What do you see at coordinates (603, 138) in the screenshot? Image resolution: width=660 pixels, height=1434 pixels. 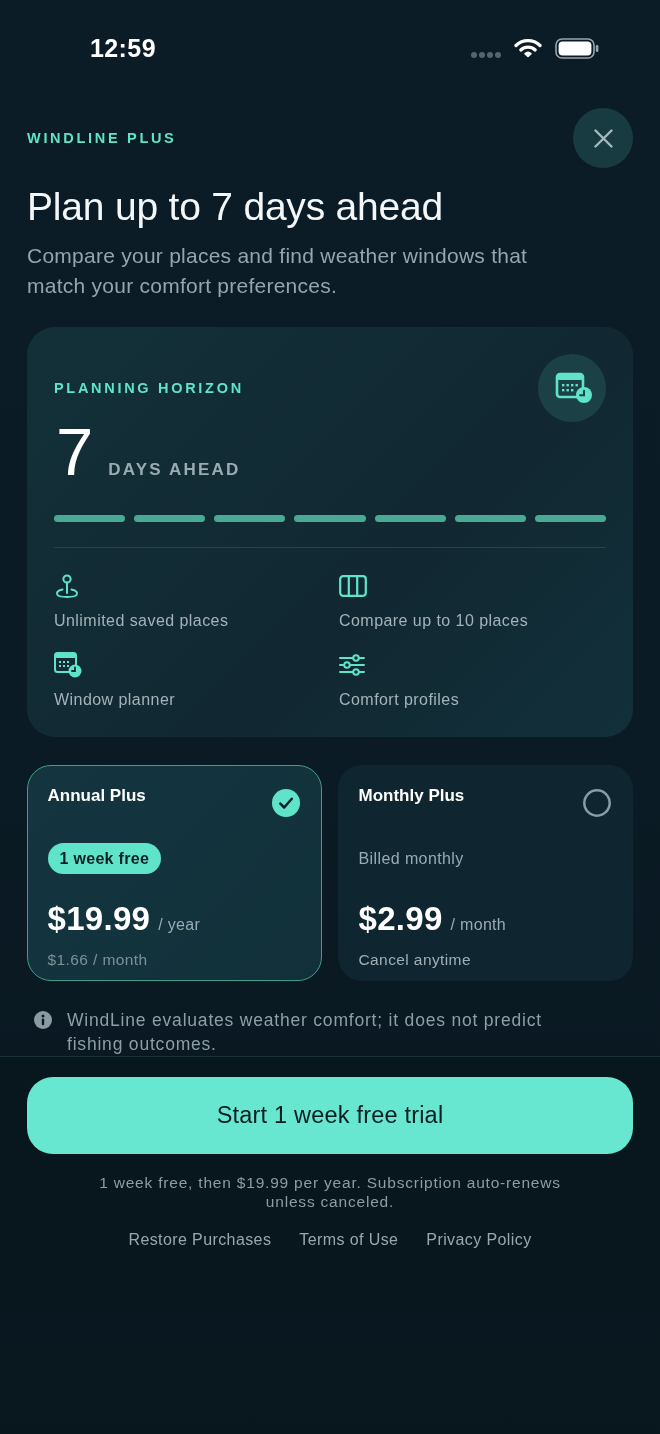 I see `close-icon` at bounding box center [603, 138].